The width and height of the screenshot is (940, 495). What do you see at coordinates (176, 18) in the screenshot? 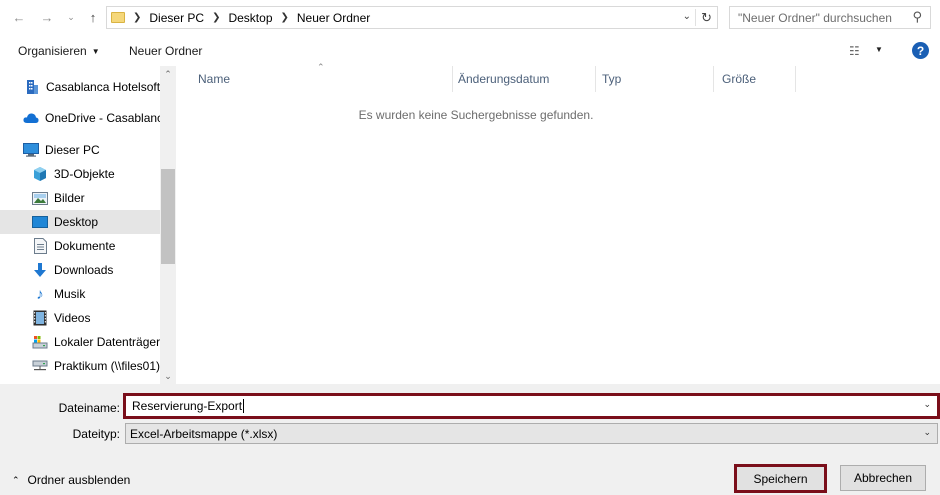
I see `breadcrumb-dieser-pc: Dieser PC` at bounding box center [176, 18].